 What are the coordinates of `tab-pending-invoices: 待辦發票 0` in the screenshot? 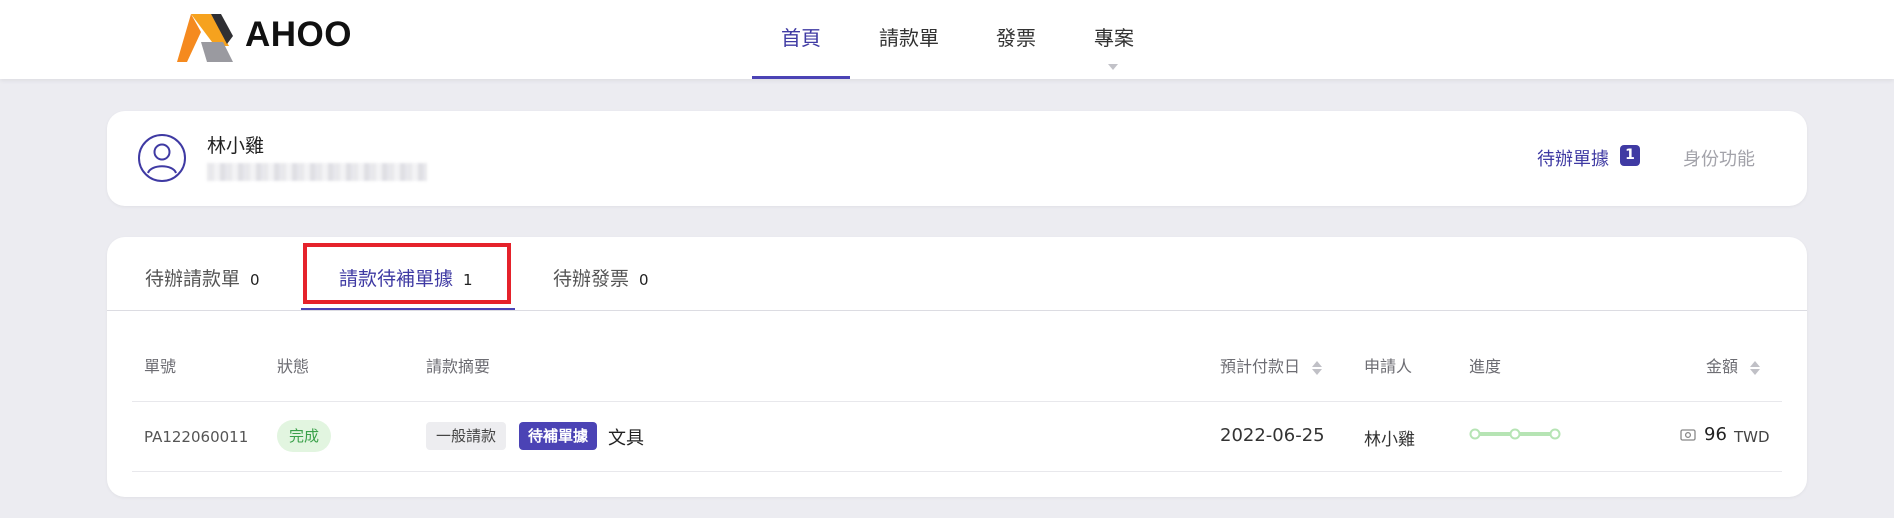 It's located at (601, 277).